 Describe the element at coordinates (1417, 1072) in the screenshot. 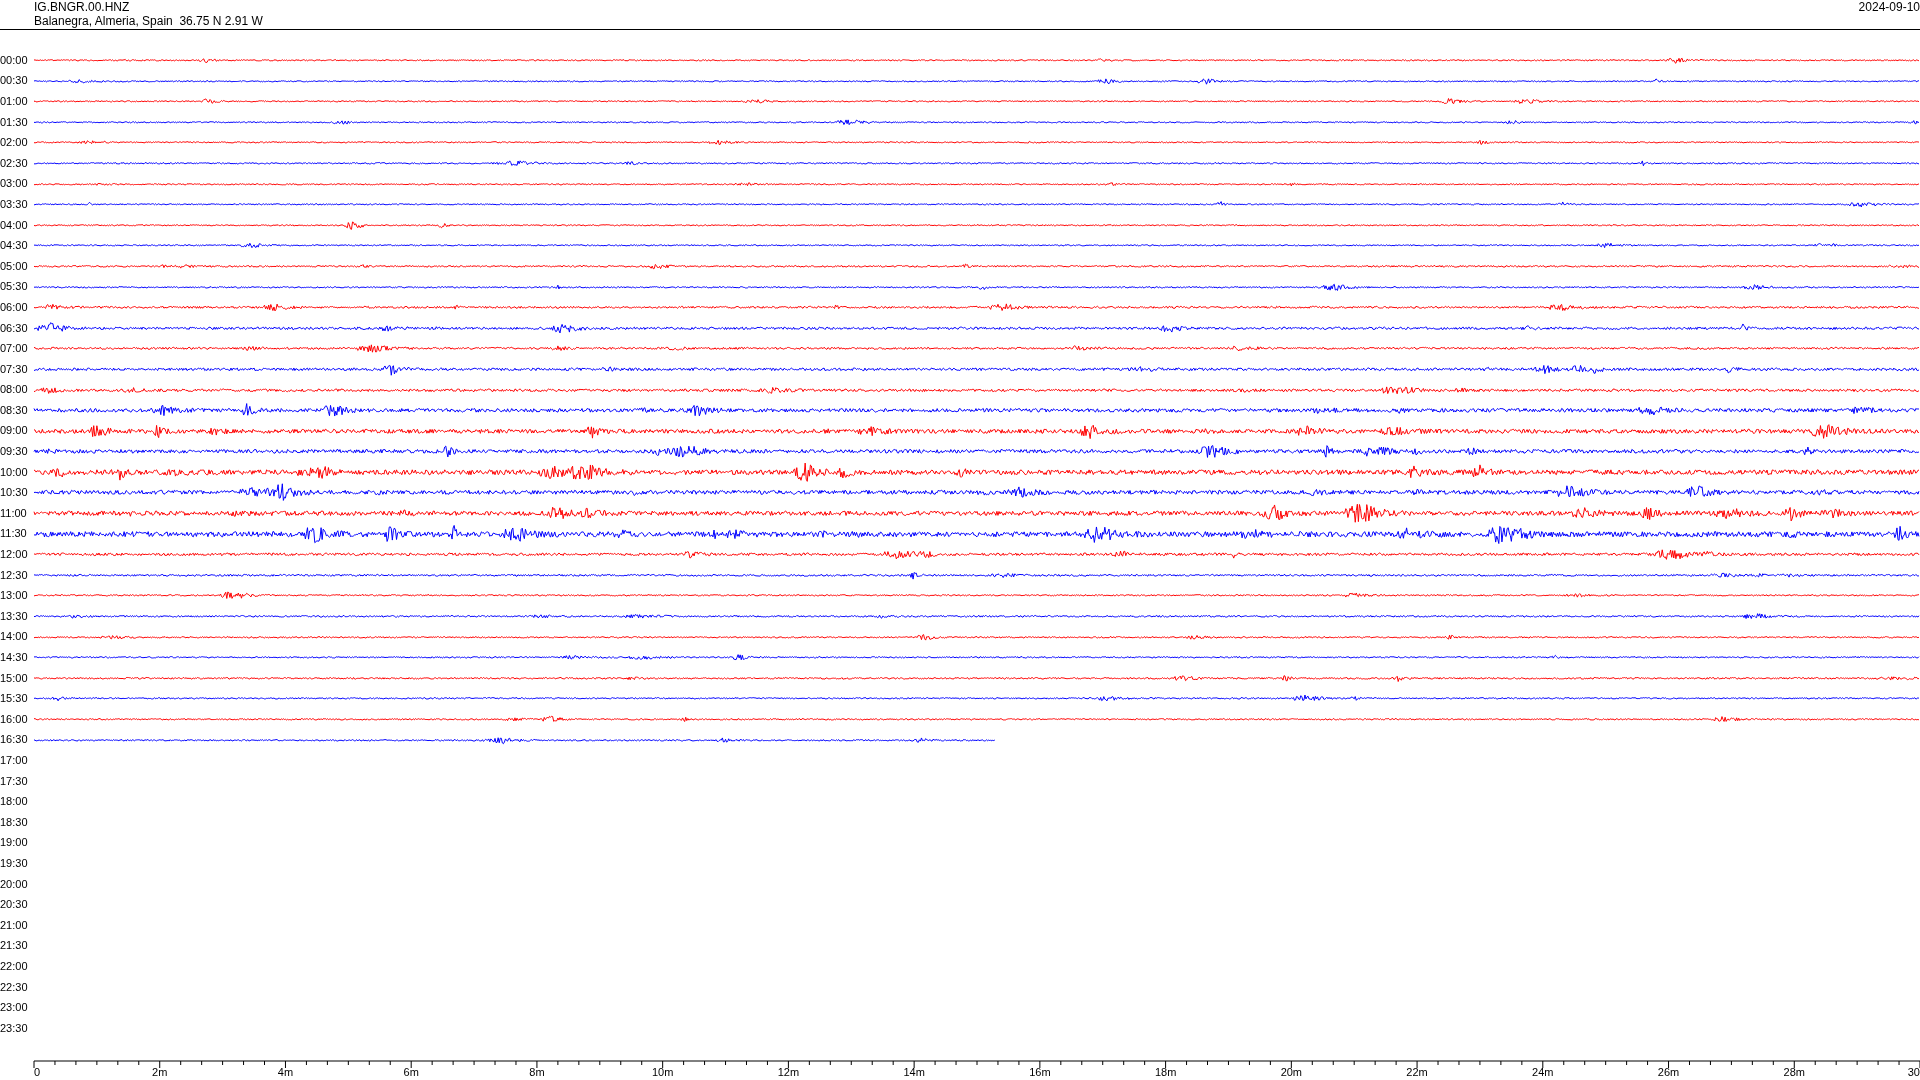

I see `axis-label: 22m` at that location.